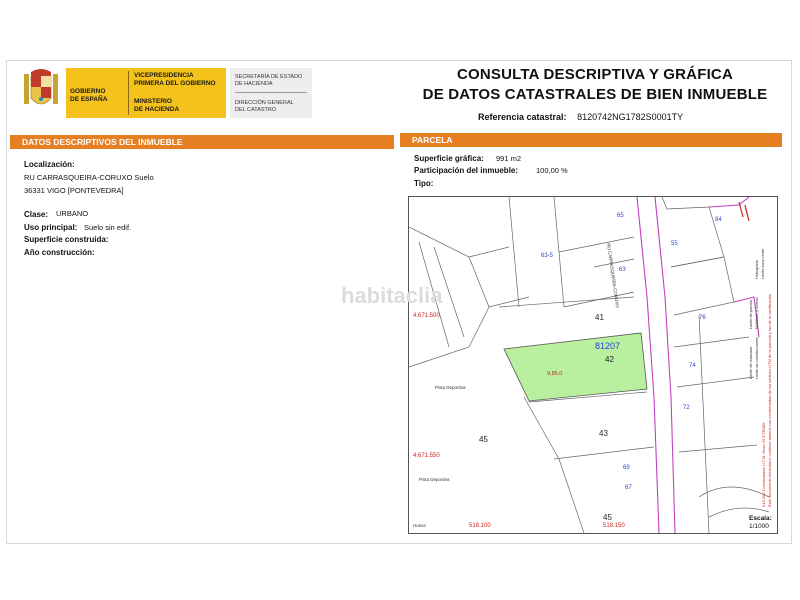 The width and height of the screenshot is (800, 600). Describe the element at coordinates (608, 346) in the screenshot. I see `manzana-label: 81207` at that location.